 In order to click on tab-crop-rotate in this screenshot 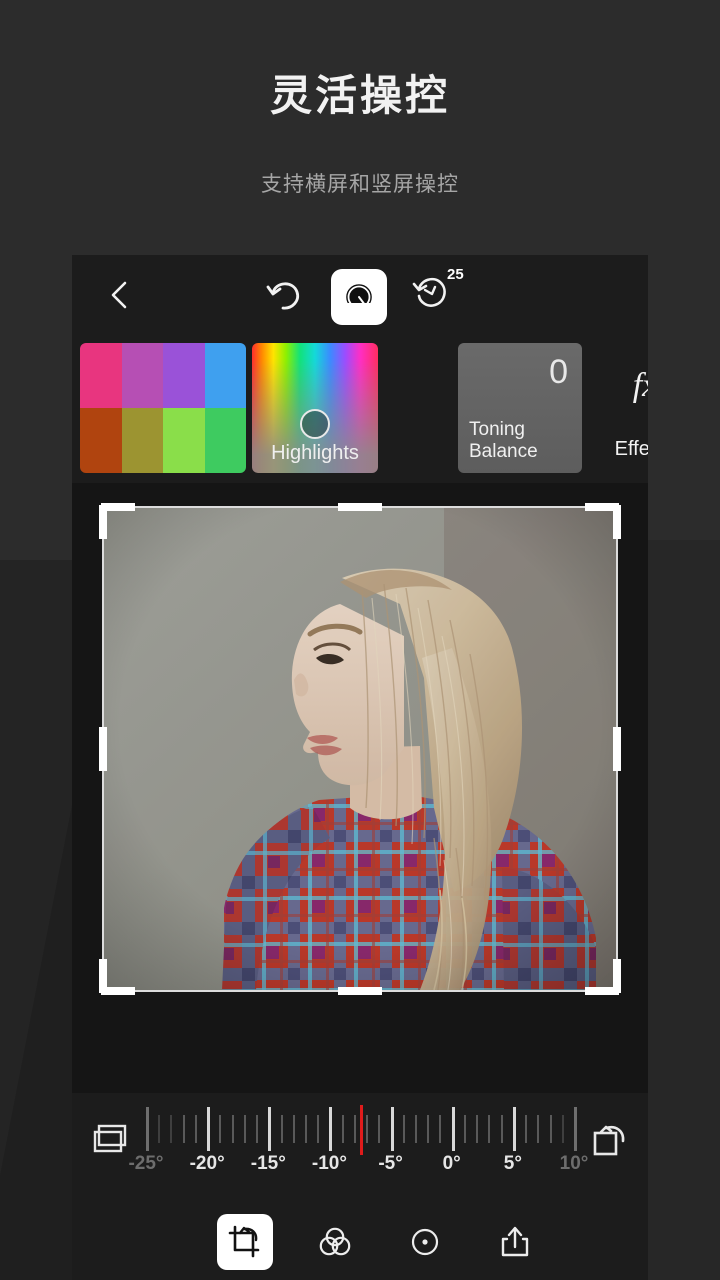, I will do `click(245, 1242)`.